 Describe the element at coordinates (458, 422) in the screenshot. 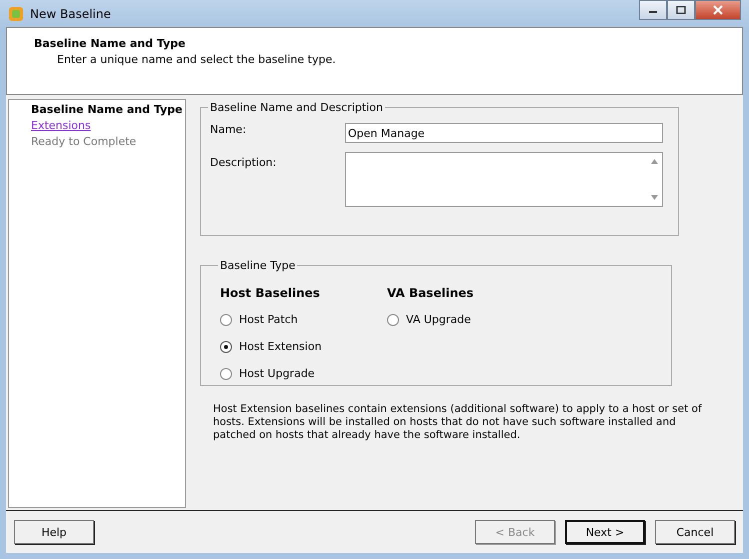

I see `help-text: Host Extension baselines contain extensions (additional software) to apply to a host or set of hosts. Extensions will be installed on hosts that do not have such software installed and patched on hosts that already have the software installed.` at that location.